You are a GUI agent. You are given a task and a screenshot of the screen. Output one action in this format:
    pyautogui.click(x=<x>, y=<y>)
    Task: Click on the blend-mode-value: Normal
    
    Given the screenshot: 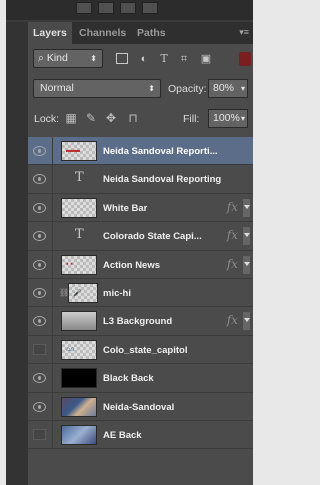 What is the action you would take?
    pyautogui.click(x=57, y=88)
    